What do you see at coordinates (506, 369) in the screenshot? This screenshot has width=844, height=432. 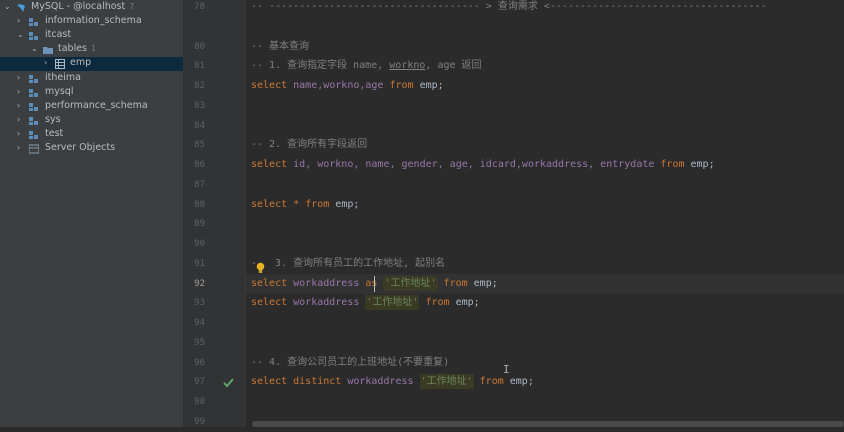 I see `mouse-cursor-icon: I` at bounding box center [506, 369].